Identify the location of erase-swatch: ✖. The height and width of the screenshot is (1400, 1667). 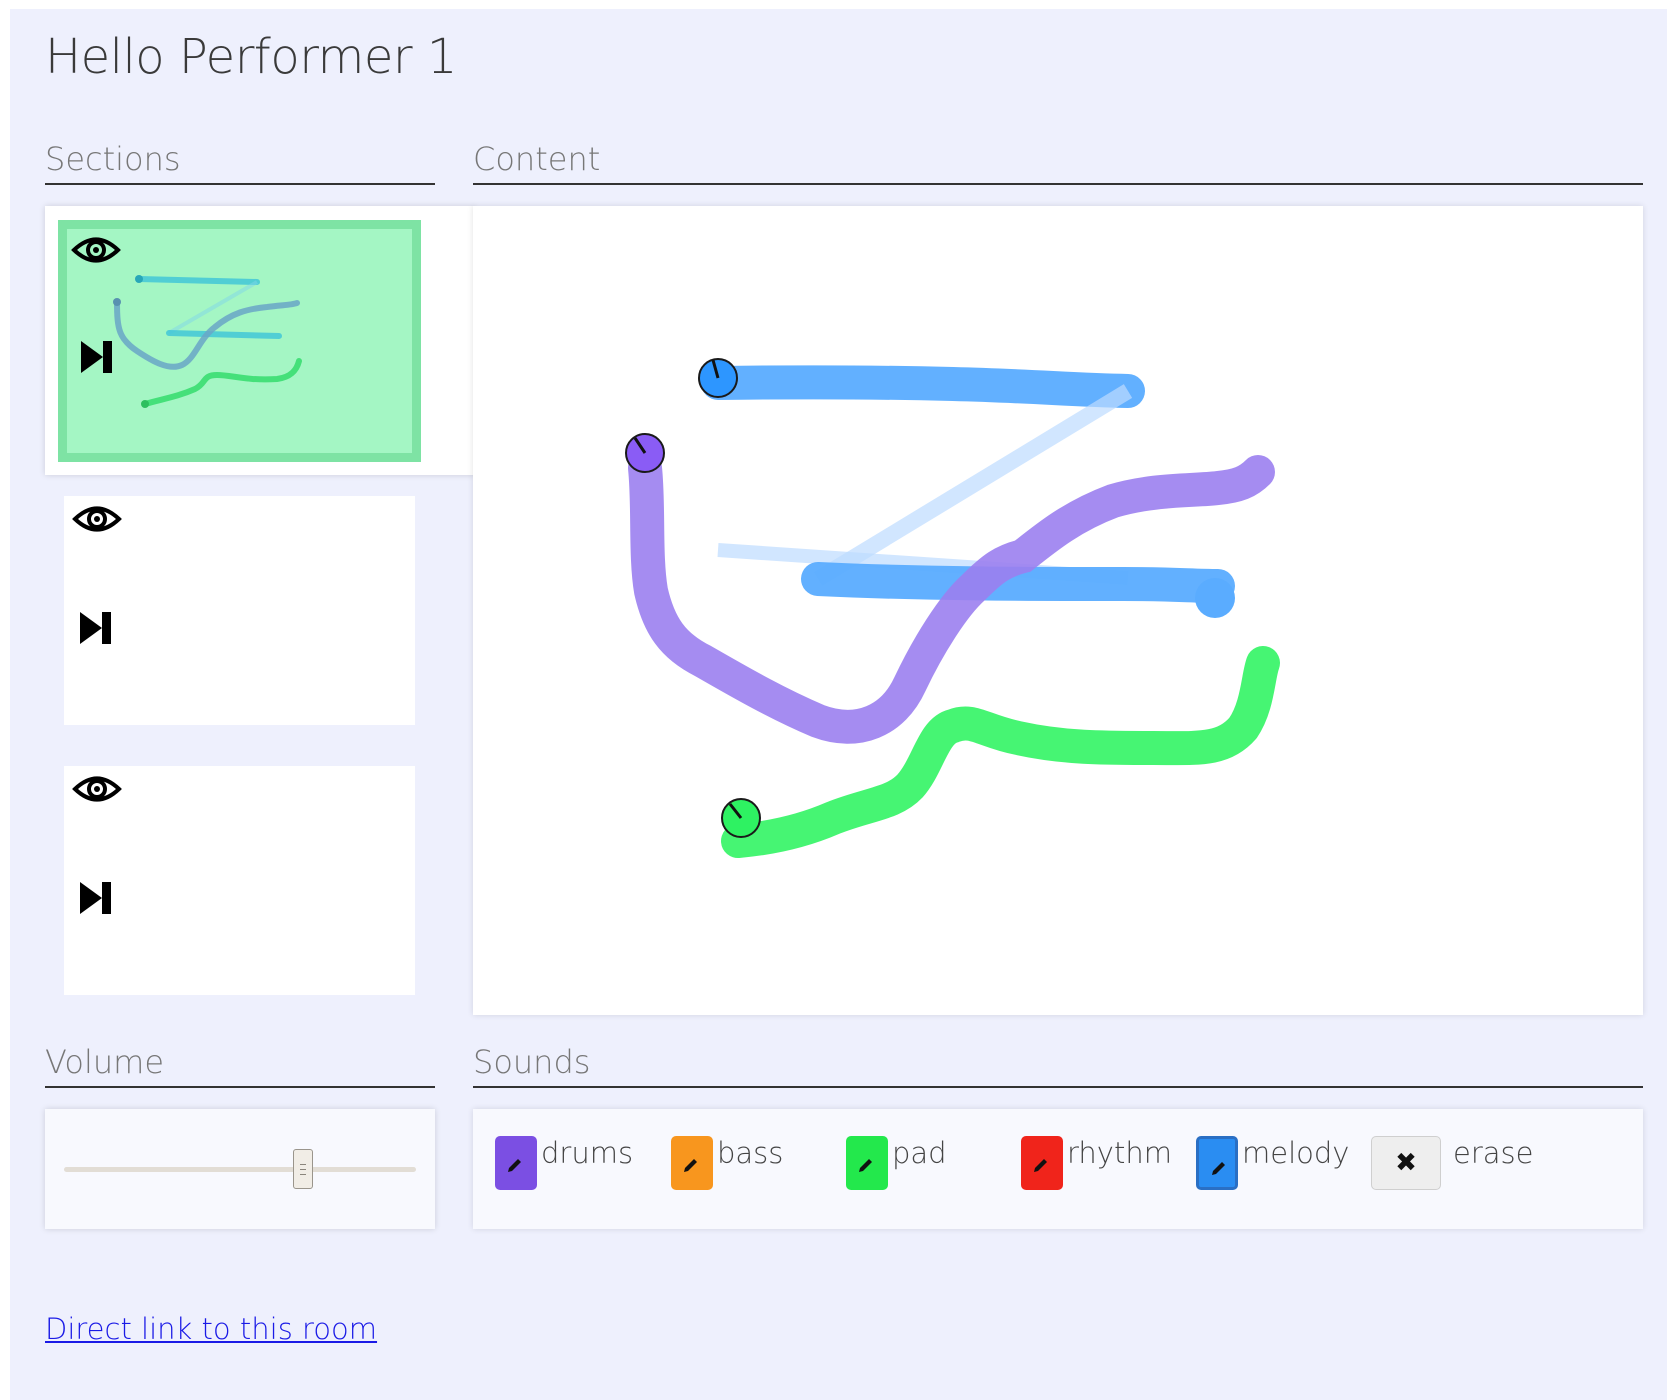
(1406, 1163).